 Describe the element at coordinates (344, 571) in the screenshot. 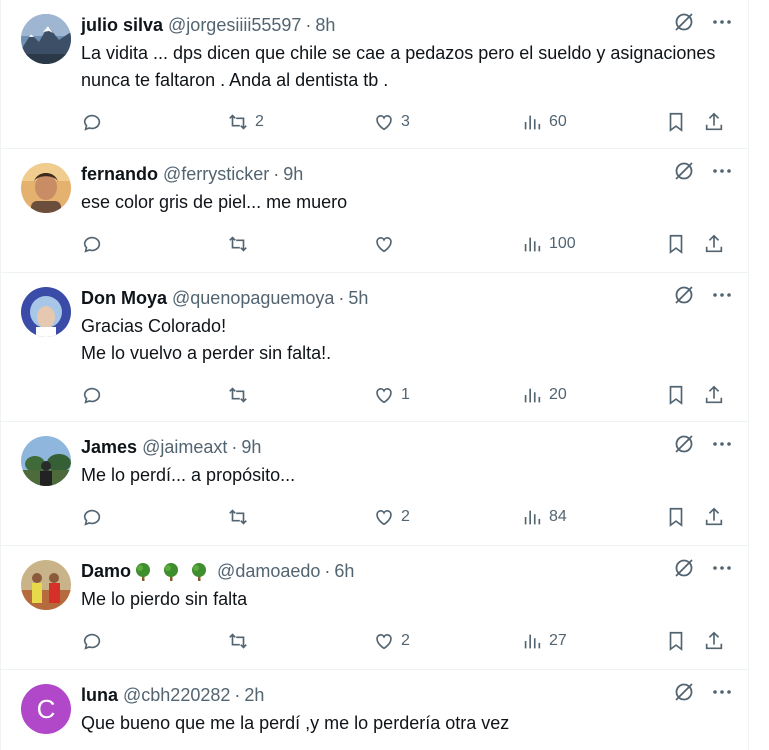

I see `timestamp: 6h` at that location.